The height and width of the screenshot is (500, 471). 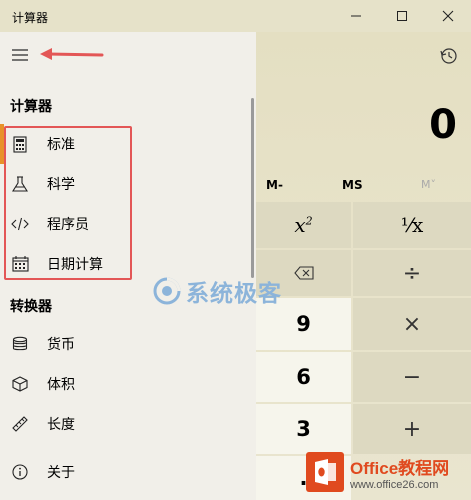 I want to click on reciprocal-button: ⅟x, so click(x=412, y=225).